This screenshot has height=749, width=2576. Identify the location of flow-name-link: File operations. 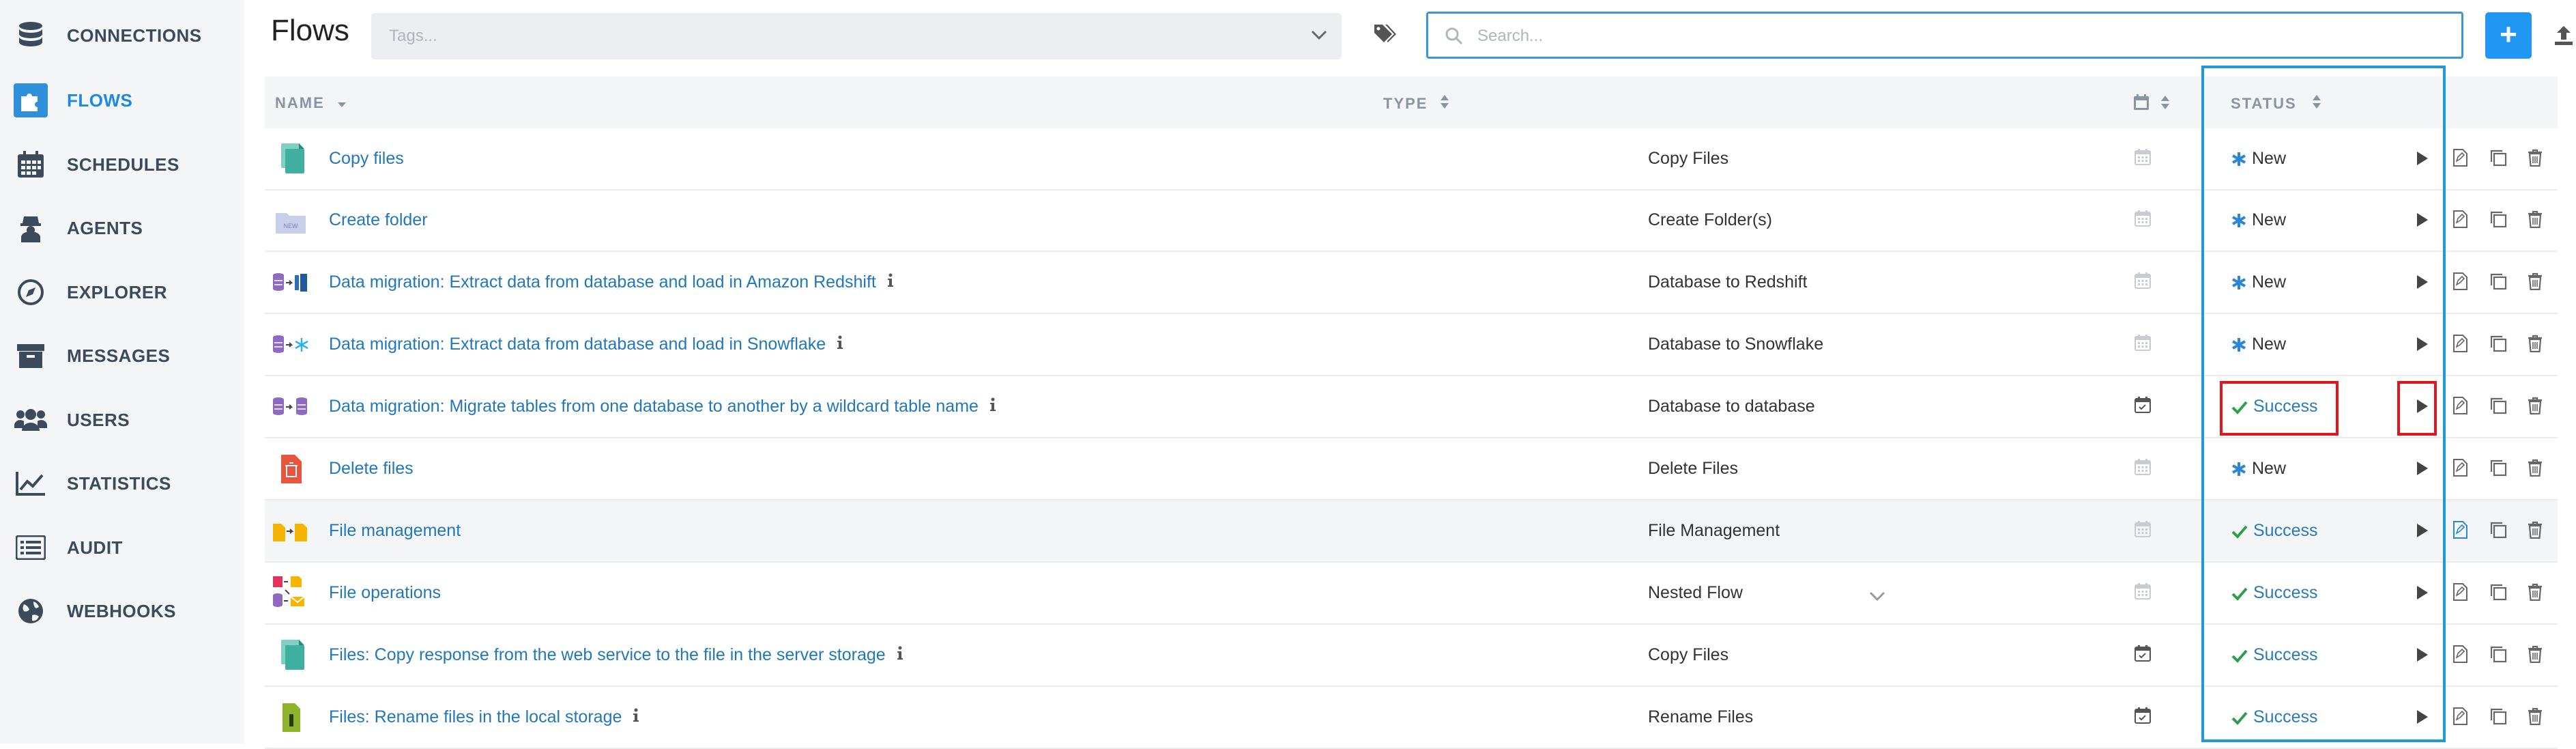
(385, 593).